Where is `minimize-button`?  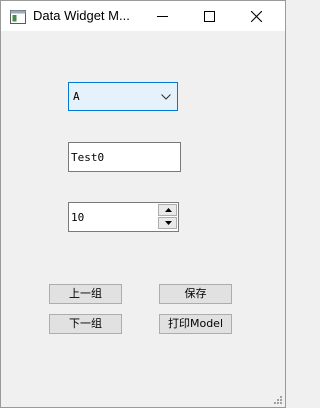
minimize-button is located at coordinates (162, 16).